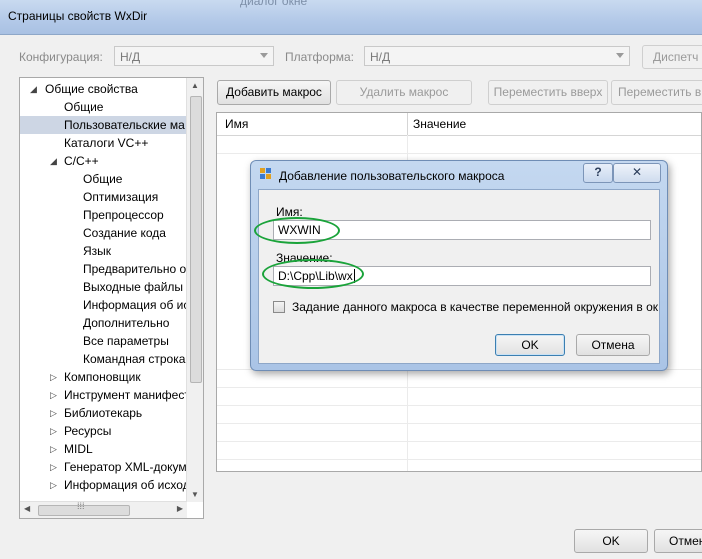 This screenshot has height=559, width=702. I want to click on window-title: Страницы свойств WxDir, so click(78, 16).